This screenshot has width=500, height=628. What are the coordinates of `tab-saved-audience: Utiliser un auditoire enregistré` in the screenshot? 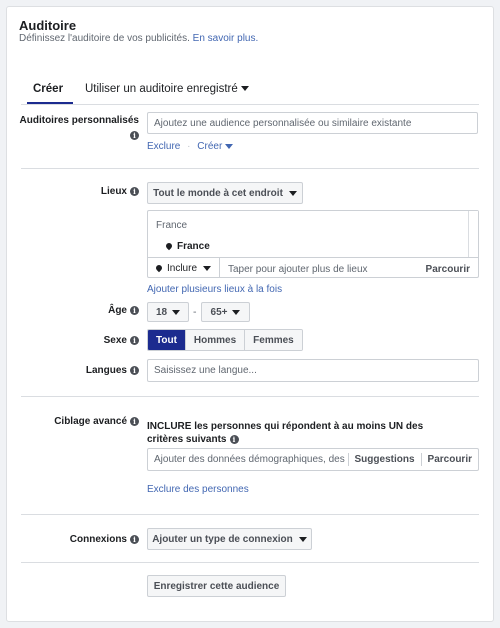 It's located at (167, 89).